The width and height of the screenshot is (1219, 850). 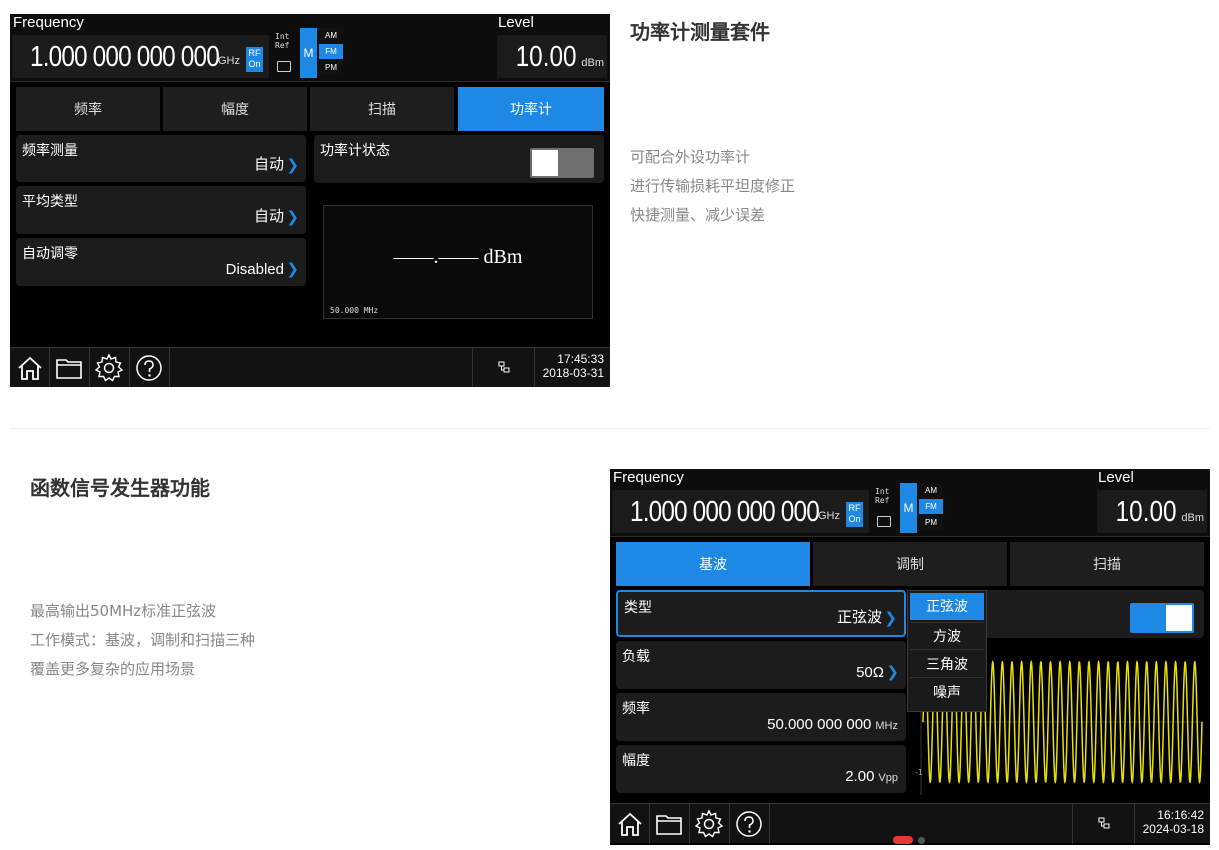 What do you see at coordinates (1192, 518) in the screenshot?
I see `level-unit: dBm` at bounding box center [1192, 518].